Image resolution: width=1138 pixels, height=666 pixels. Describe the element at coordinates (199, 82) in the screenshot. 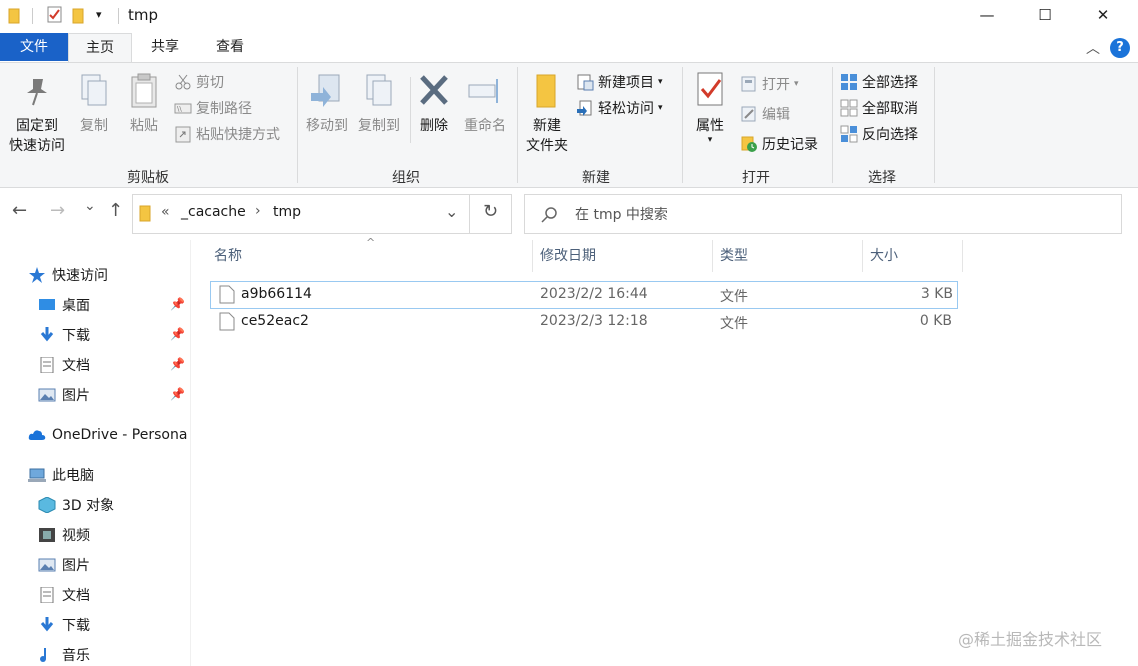

I see `cut-button: 剪切` at that location.